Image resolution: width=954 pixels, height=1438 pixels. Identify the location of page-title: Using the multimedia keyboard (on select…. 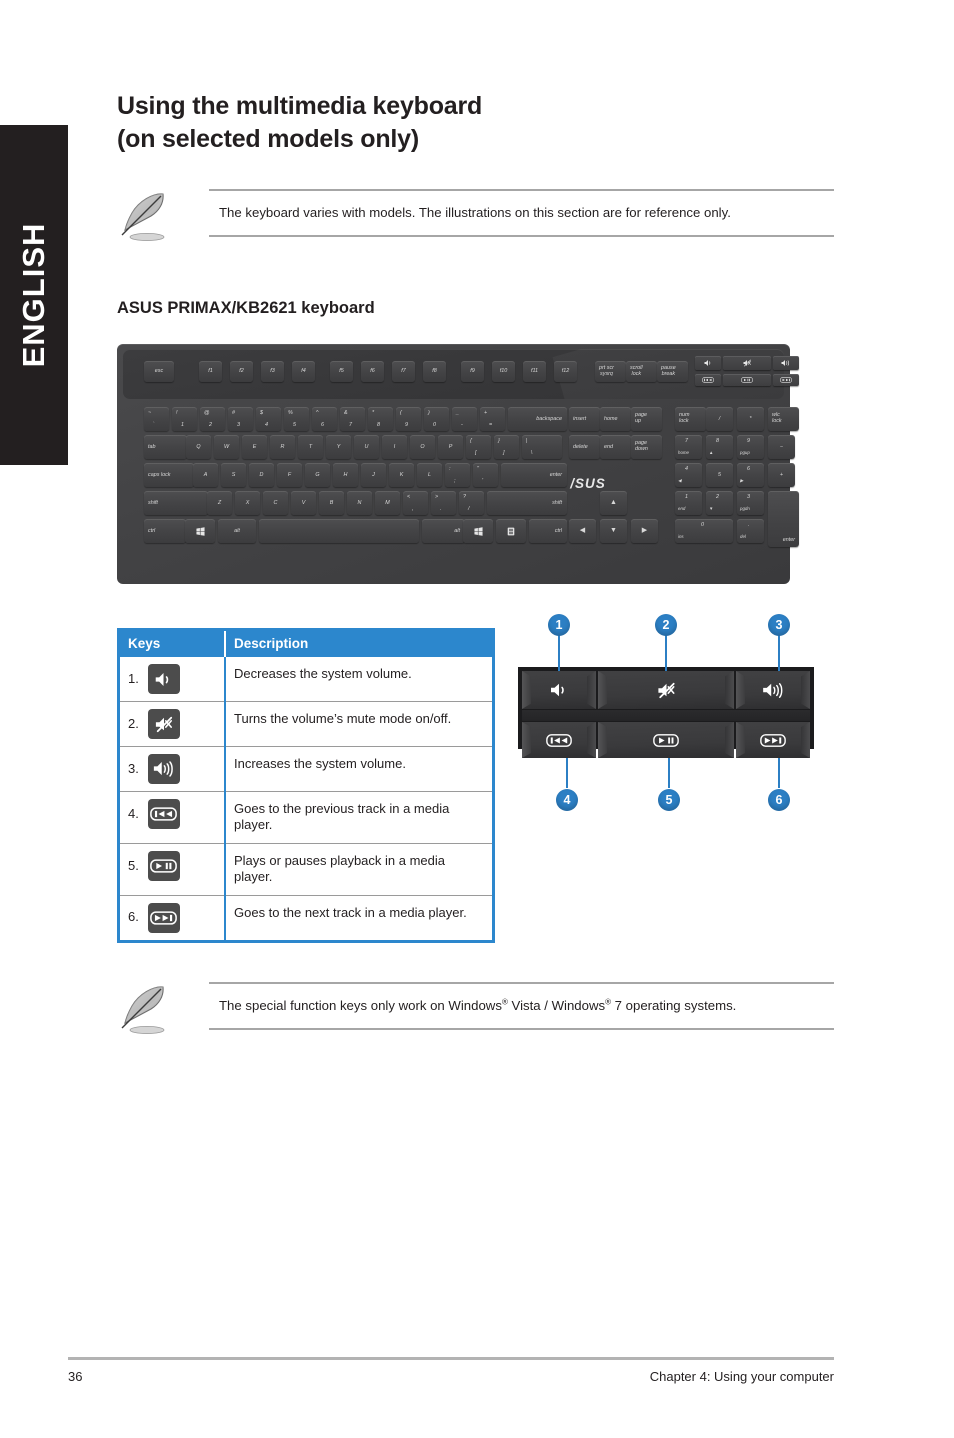
(477, 123).